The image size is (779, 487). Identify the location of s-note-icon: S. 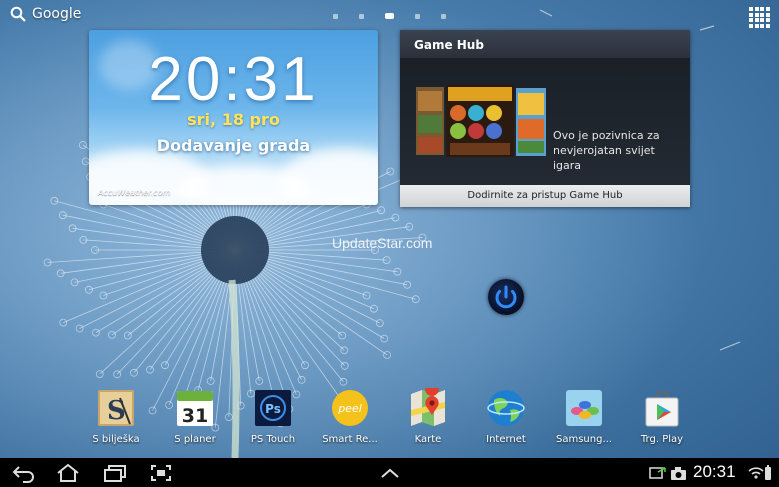
(116, 408).